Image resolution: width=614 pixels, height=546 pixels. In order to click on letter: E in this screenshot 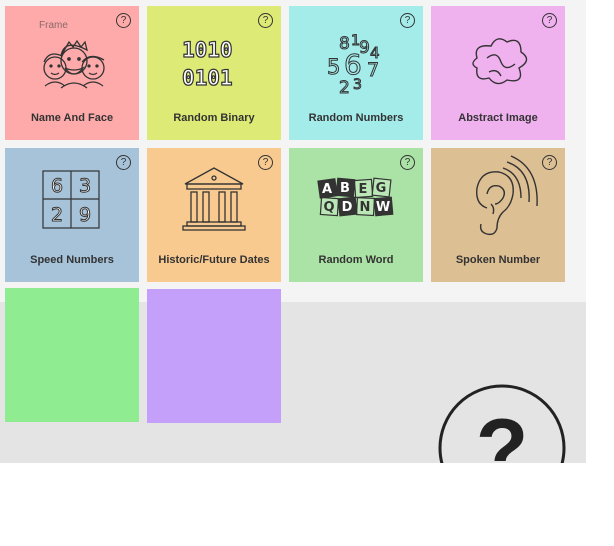, I will do `click(363, 189)`.